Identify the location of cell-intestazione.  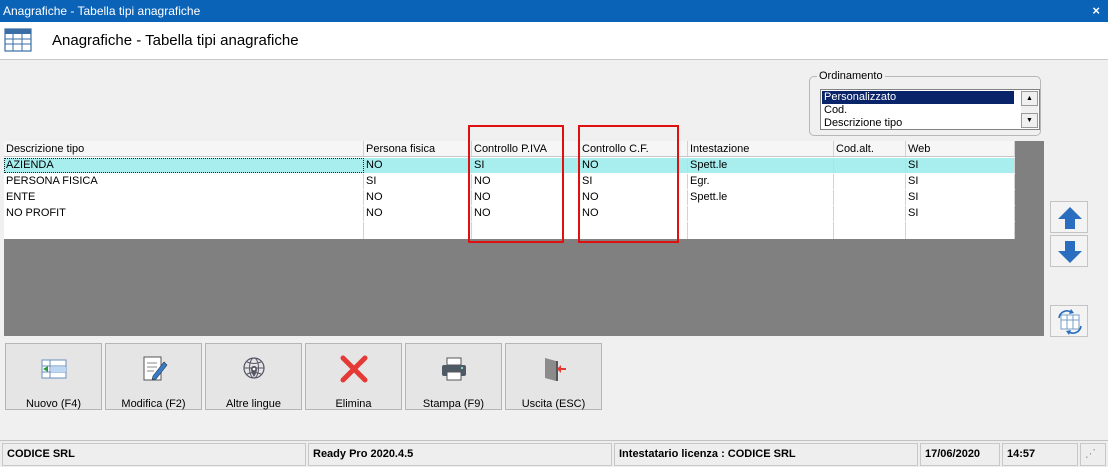
(761, 213).